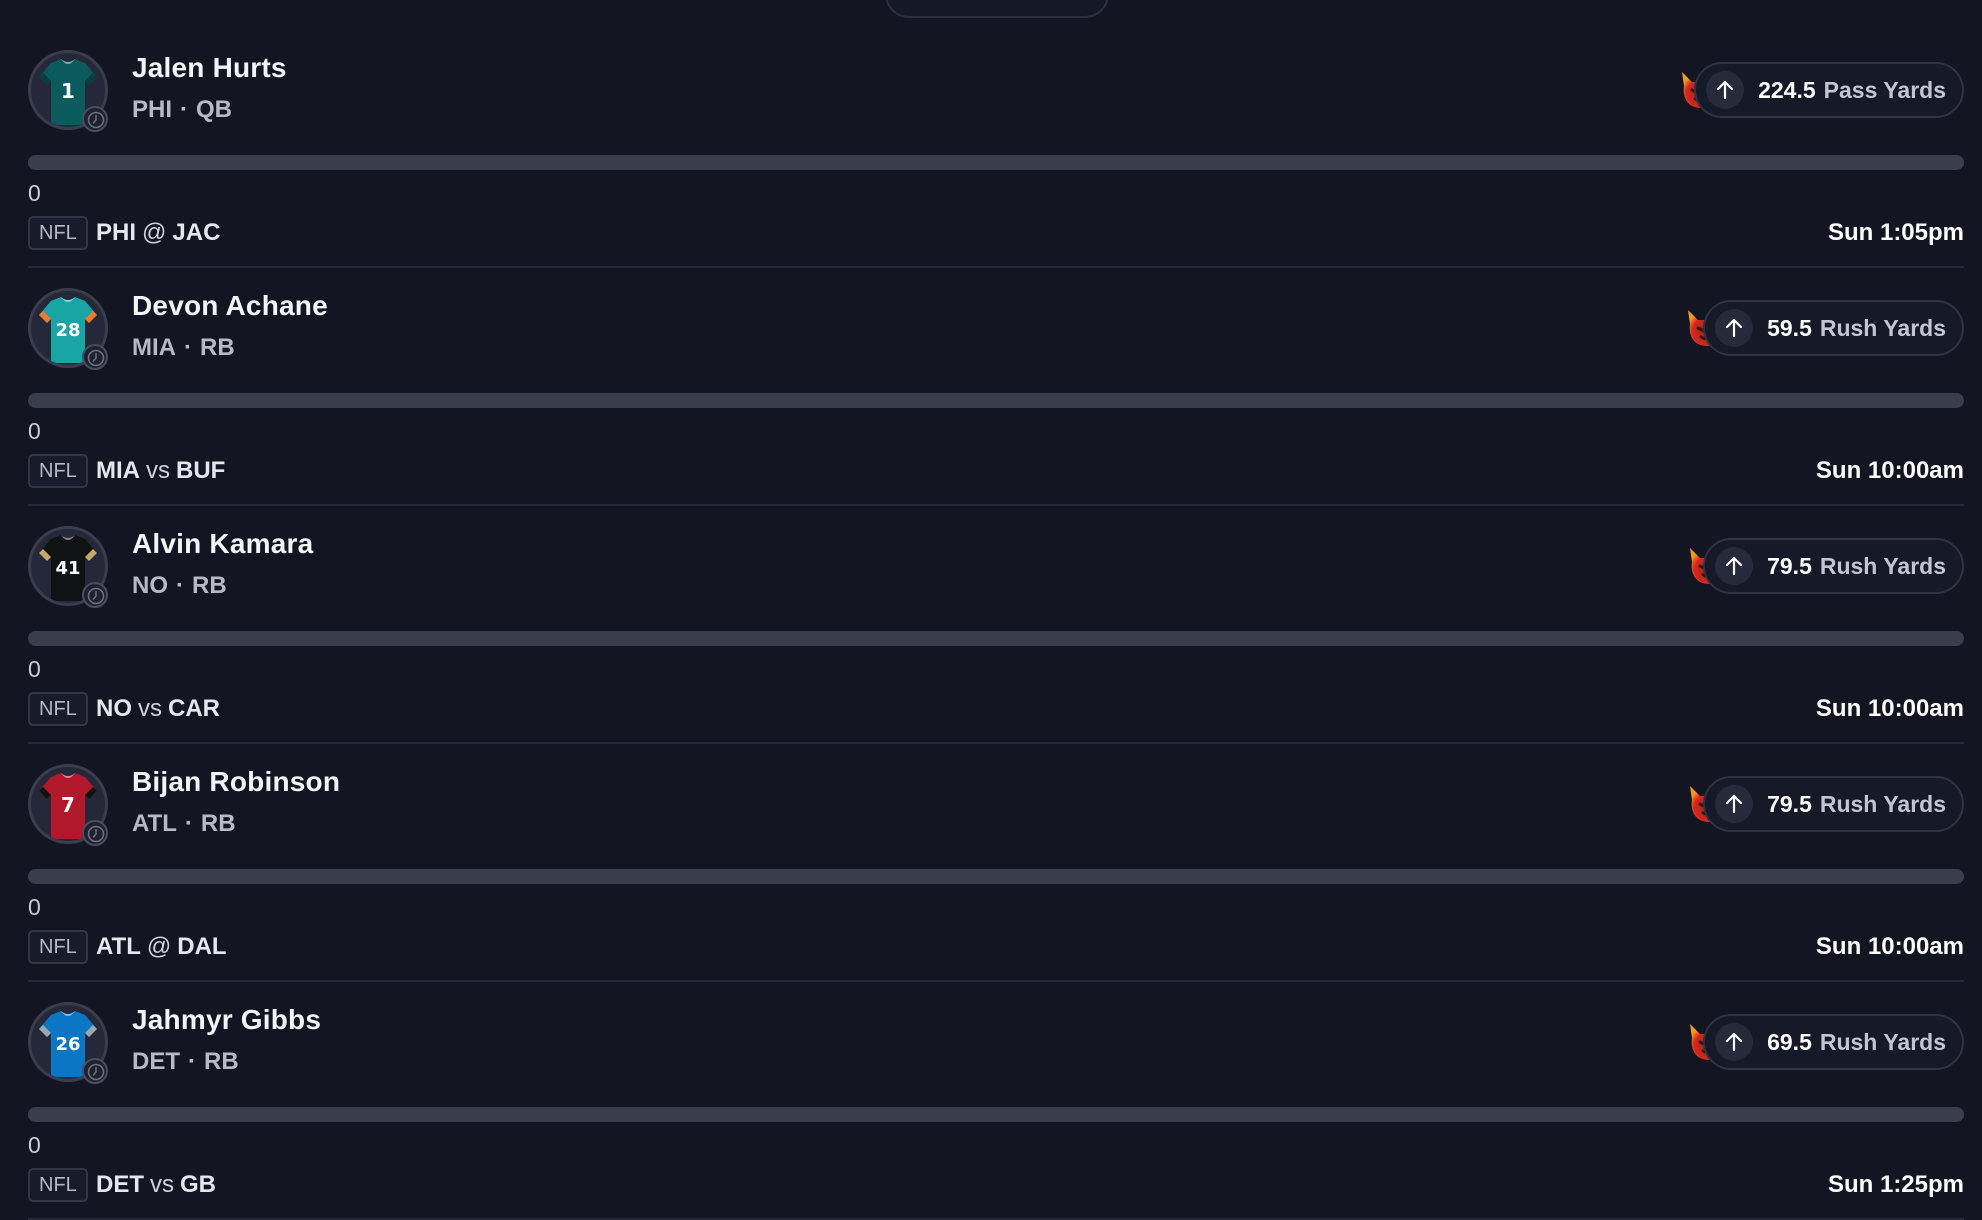  I want to click on jersey-number: 7, so click(68, 805).